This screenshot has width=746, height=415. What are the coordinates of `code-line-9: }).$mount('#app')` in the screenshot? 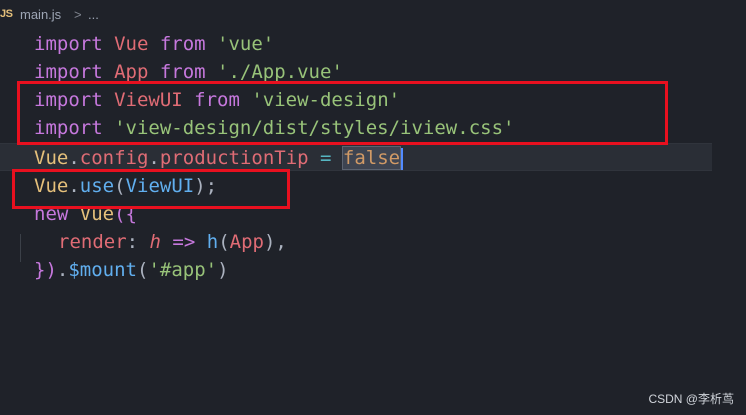 It's located at (131, 270).